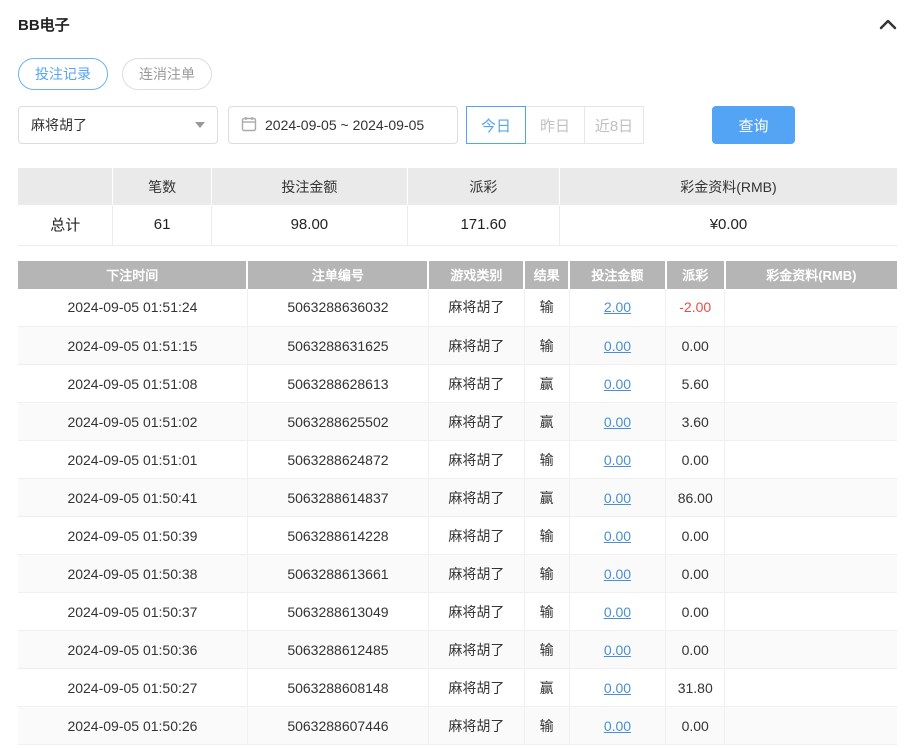 The height and width of the screenshot is (748, 915). What do you see at coordinates (133, 307) in the screenshot?
I see `bet-time-cell: 2024-09-05 01:51:24` at bounding box center [133, 307].